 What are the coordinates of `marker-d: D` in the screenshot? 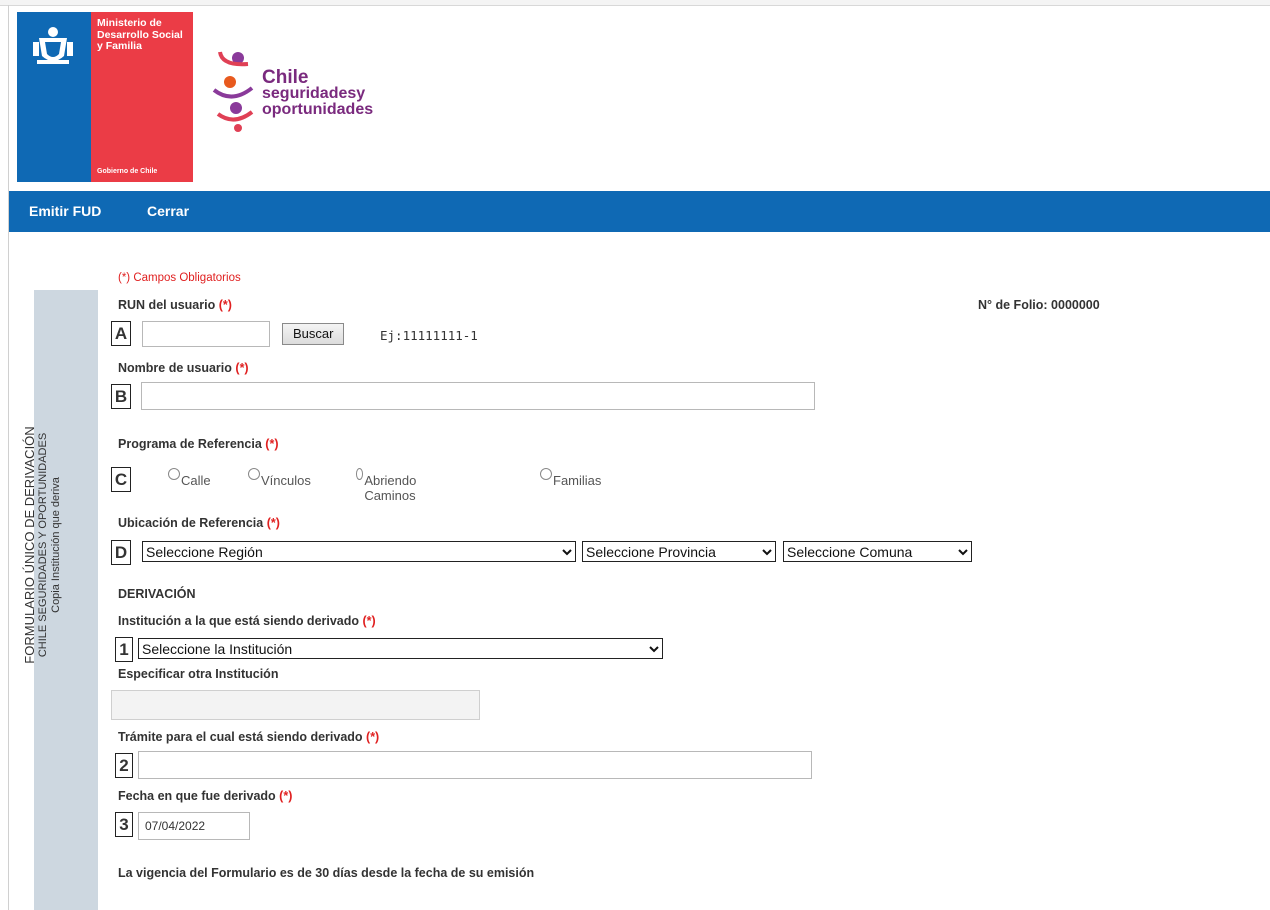 It's located at (121, 552).